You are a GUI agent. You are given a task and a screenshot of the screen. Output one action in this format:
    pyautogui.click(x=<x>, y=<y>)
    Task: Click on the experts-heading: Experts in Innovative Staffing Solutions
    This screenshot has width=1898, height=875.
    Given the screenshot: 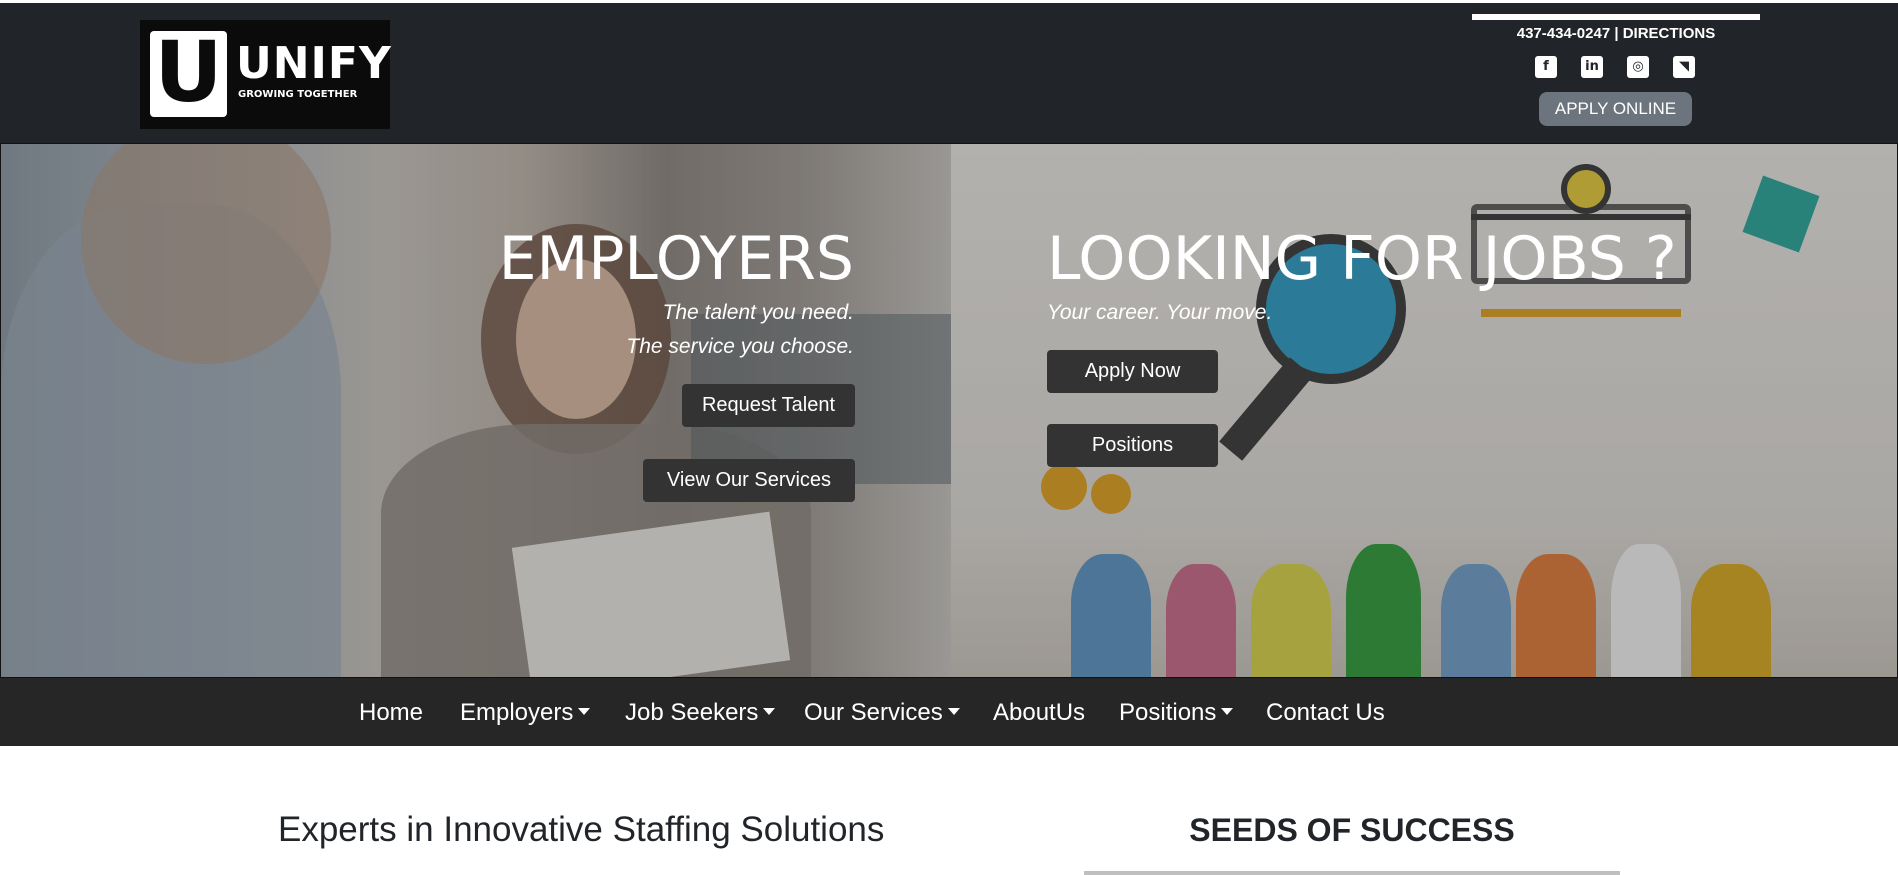 What is the action you would take?
    pyautogui.click(x=581, y=829)
    